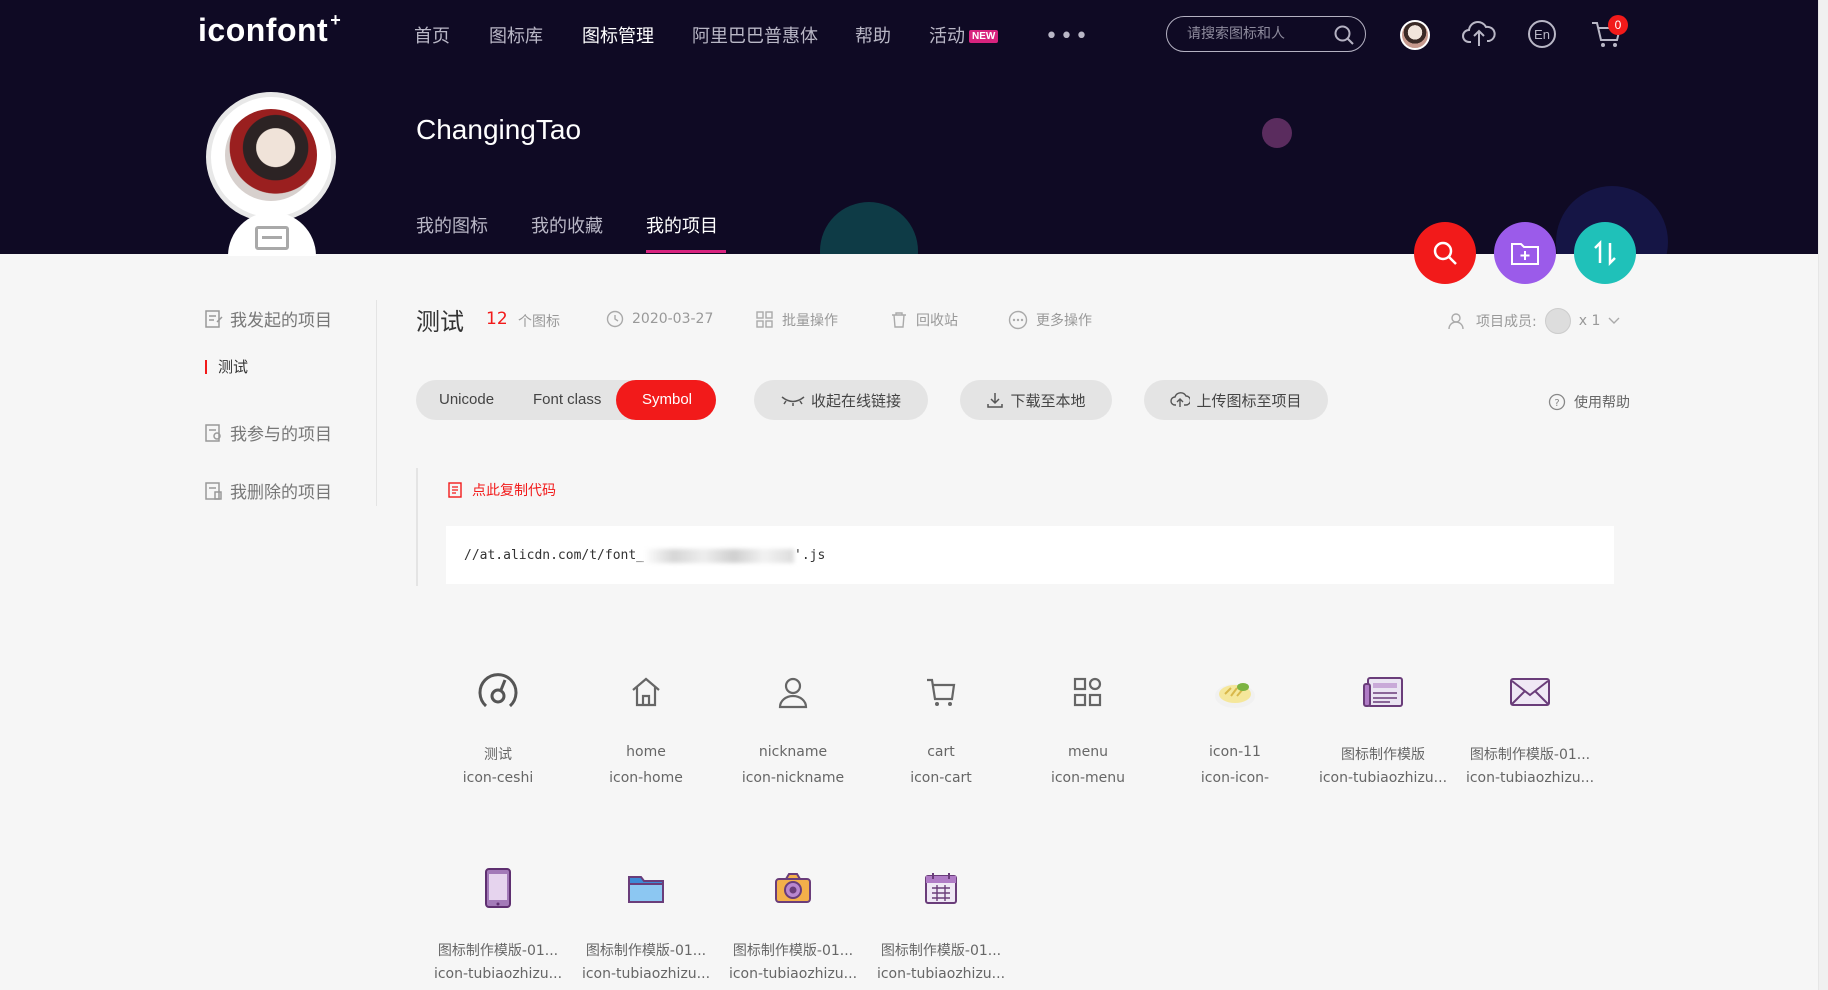  I want to click on recycle-bin-button: 回收站, so click(924, 320).